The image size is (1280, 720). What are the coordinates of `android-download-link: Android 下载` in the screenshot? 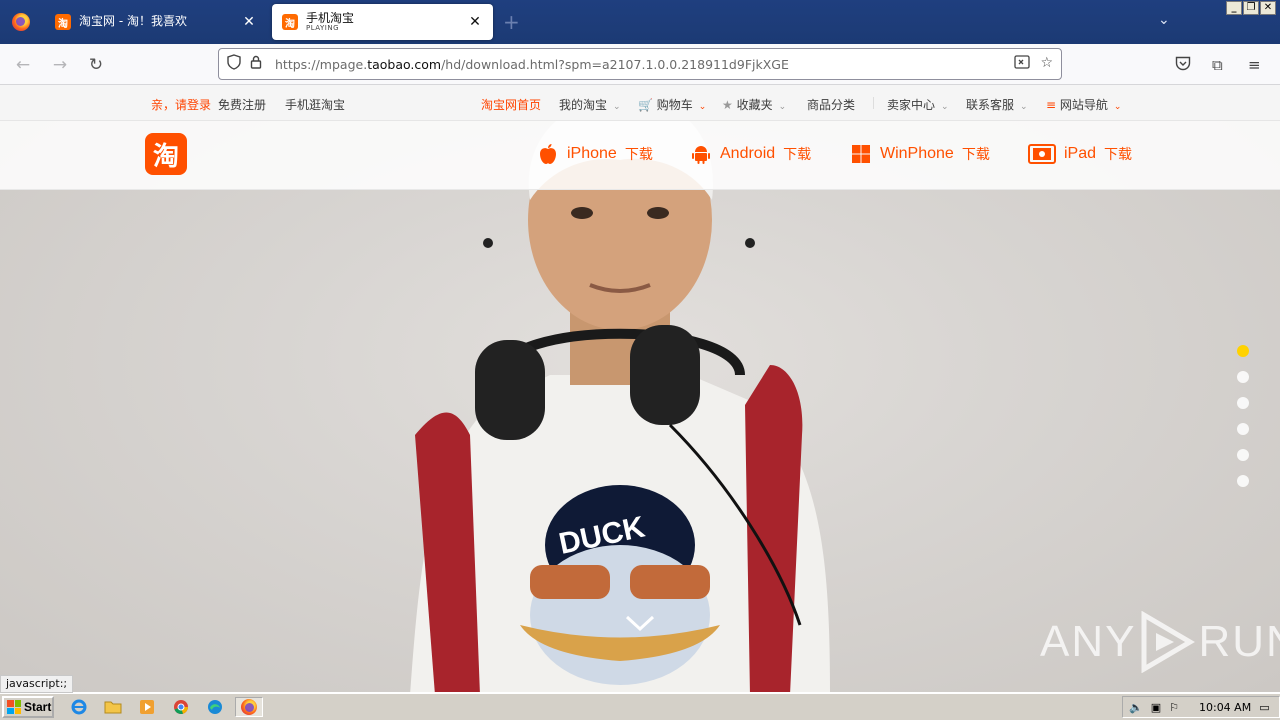 It's located at (750, 154).